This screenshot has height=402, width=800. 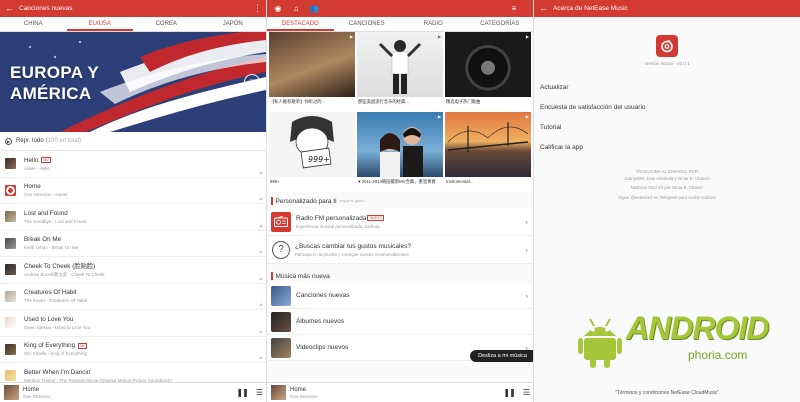 What do you see at coordinates (439, 116) in the screenshot?
I see `play-count-icon: ▶` at bounding box center [439, 116].